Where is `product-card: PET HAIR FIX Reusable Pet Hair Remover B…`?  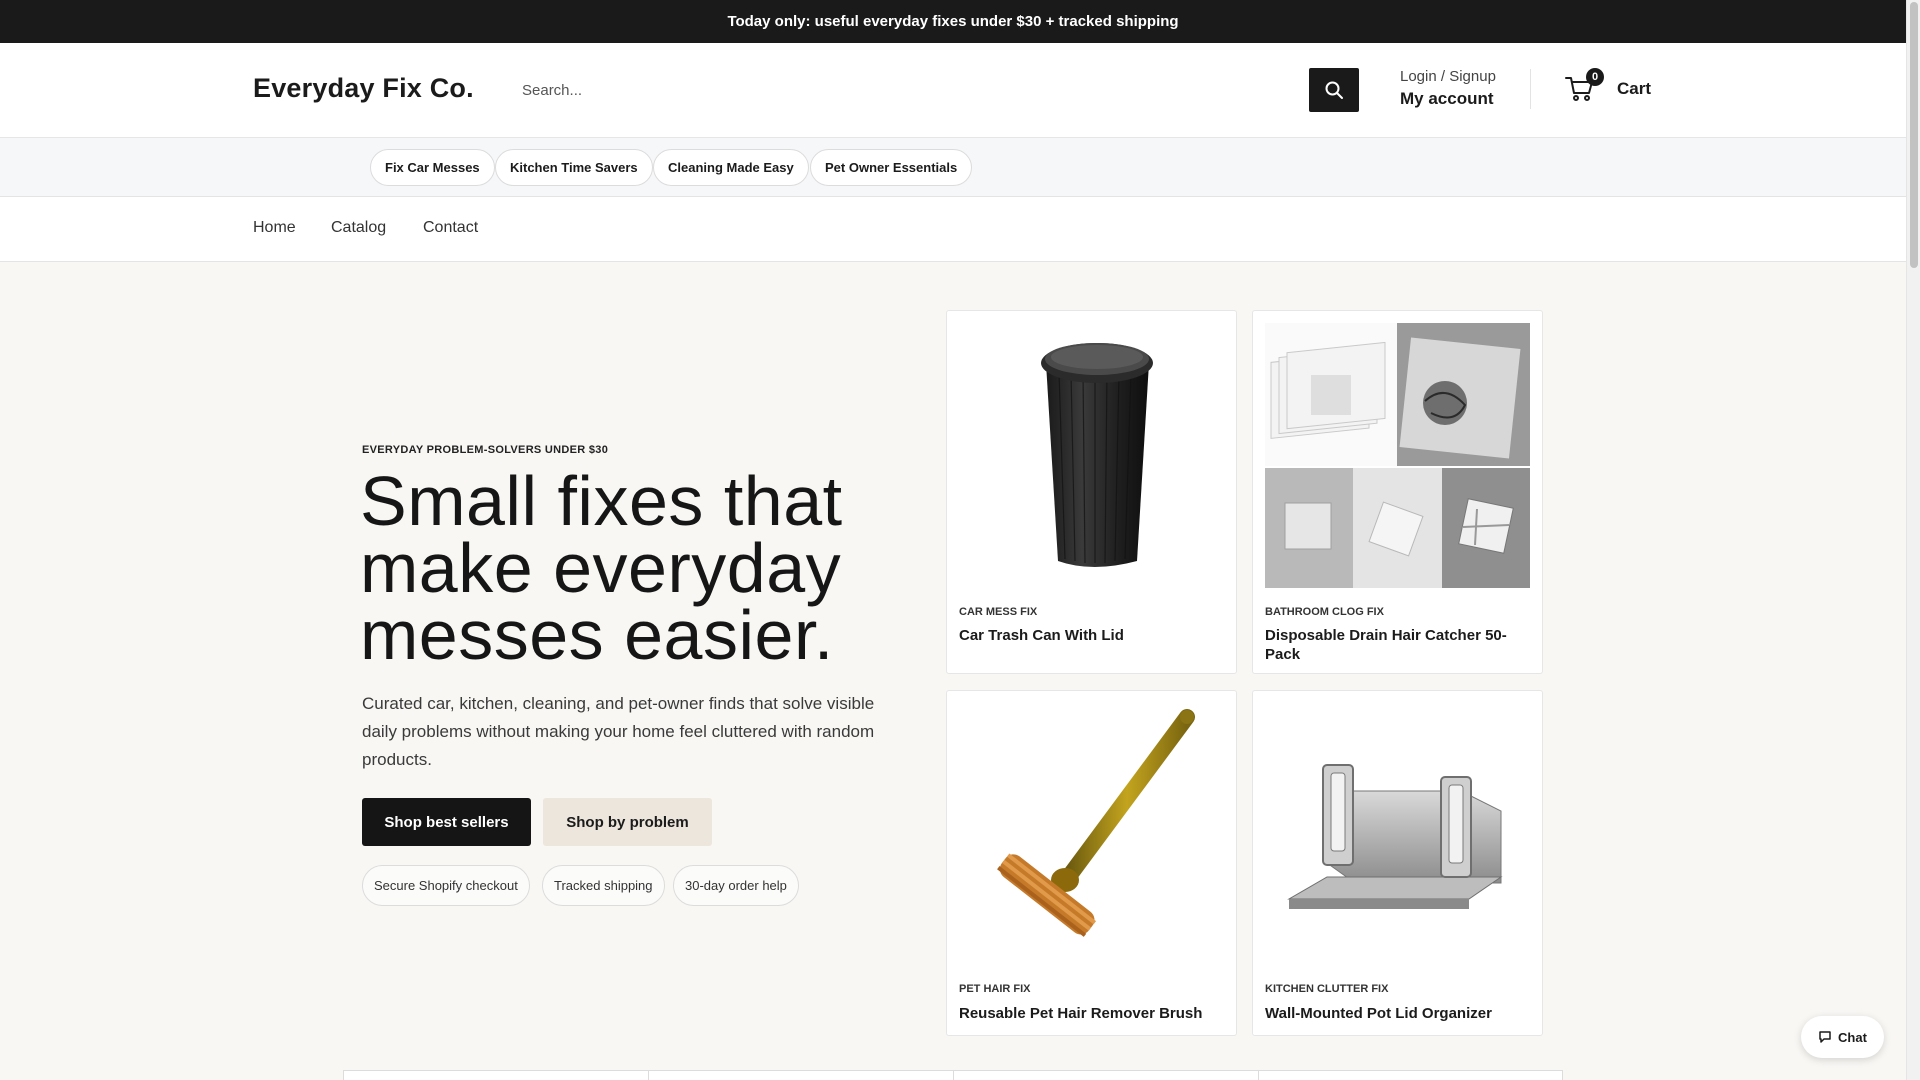 product-card: PET HAIR FIX Reusable Pet Hair Remover B… is located at coordinates (1091, 863).